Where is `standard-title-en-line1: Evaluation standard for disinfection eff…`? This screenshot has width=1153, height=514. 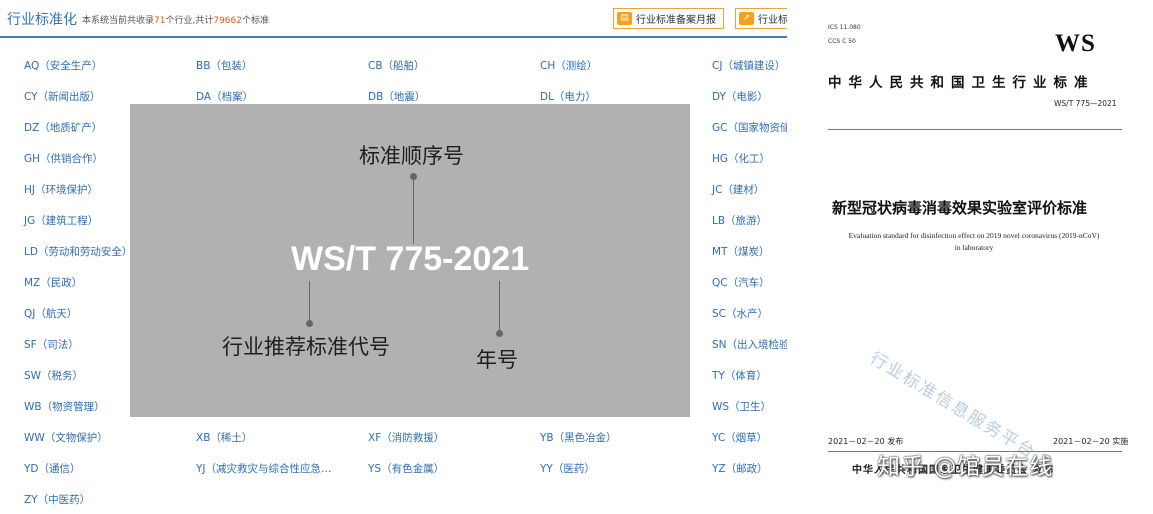 standard-title-en-line1: Evaluation standard for disinfection eff… is located at coordinates (974, 235).